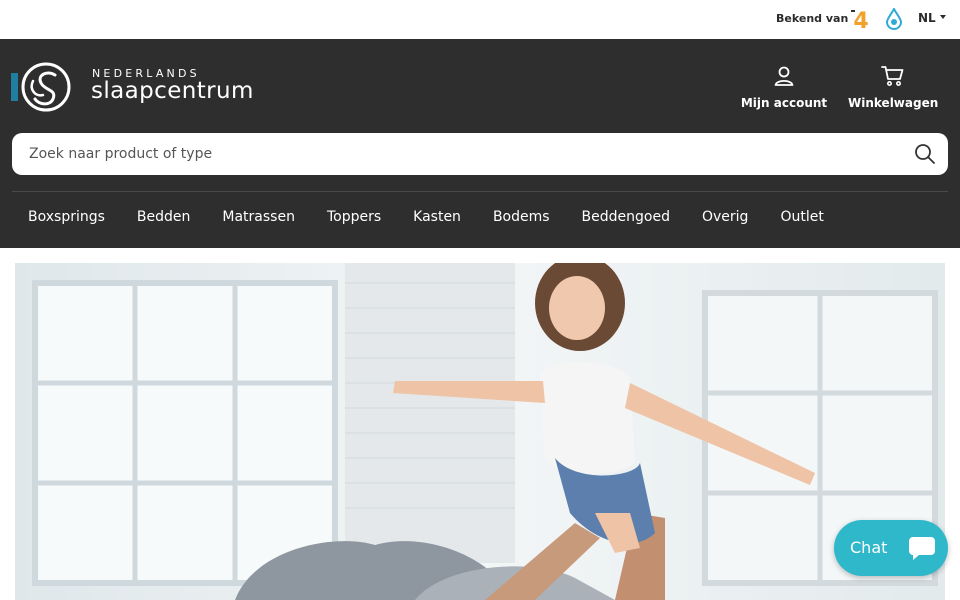 Image resolution: width=960 pixels, height=600 pixels. What do you see at coordinates (725, 218) in the screenshot?
I see `nav-item-overig: Overig` at bounding box center [725, 218].